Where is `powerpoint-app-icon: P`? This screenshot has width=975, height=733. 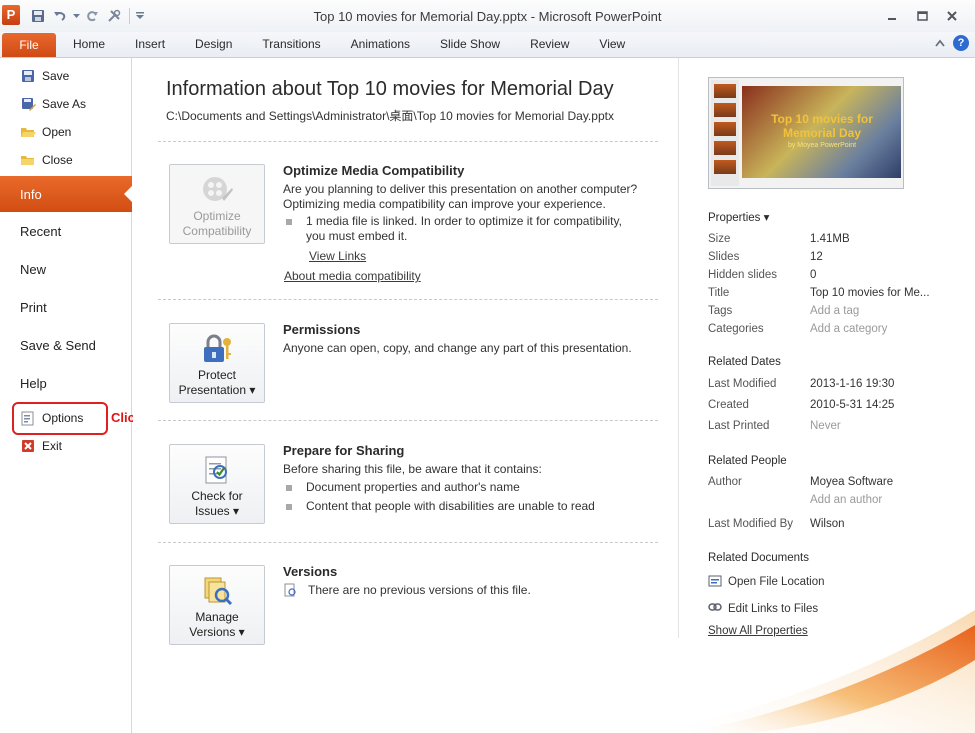
powerpoint-app-icon: P is located at coordinates (11, 15).